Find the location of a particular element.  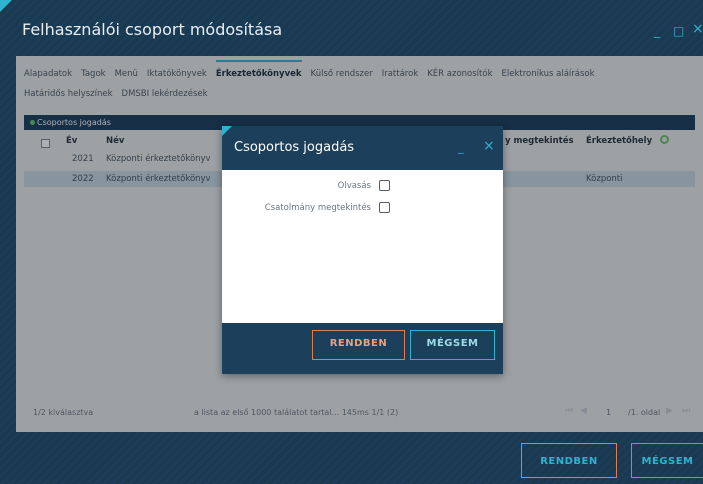

read-label: Olvasás is located at coordinates (354, 186).